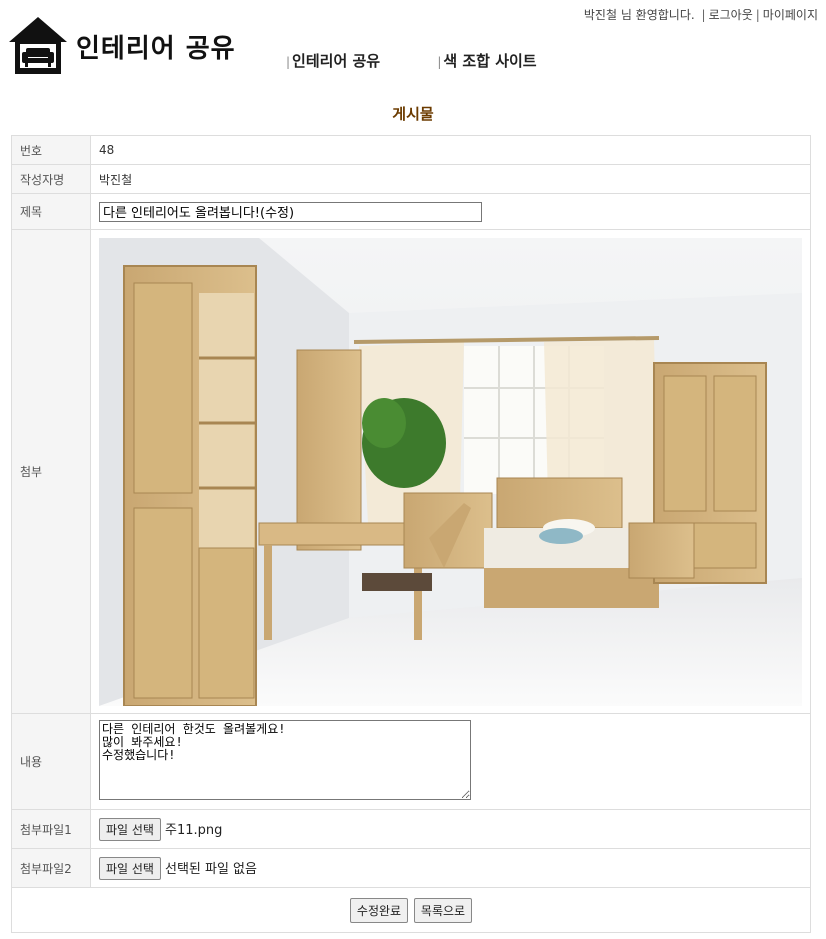 This screenshot has width=826, height=939. I want to click on file2-cell: 파일 선택 선택된 파일 없음, so click(450, 868).